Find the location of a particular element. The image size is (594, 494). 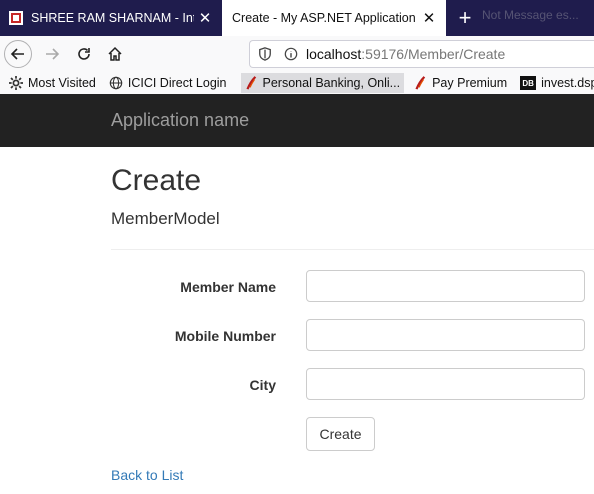

mobile-number-label: Mobile Number is located at coordinates (225, 336).